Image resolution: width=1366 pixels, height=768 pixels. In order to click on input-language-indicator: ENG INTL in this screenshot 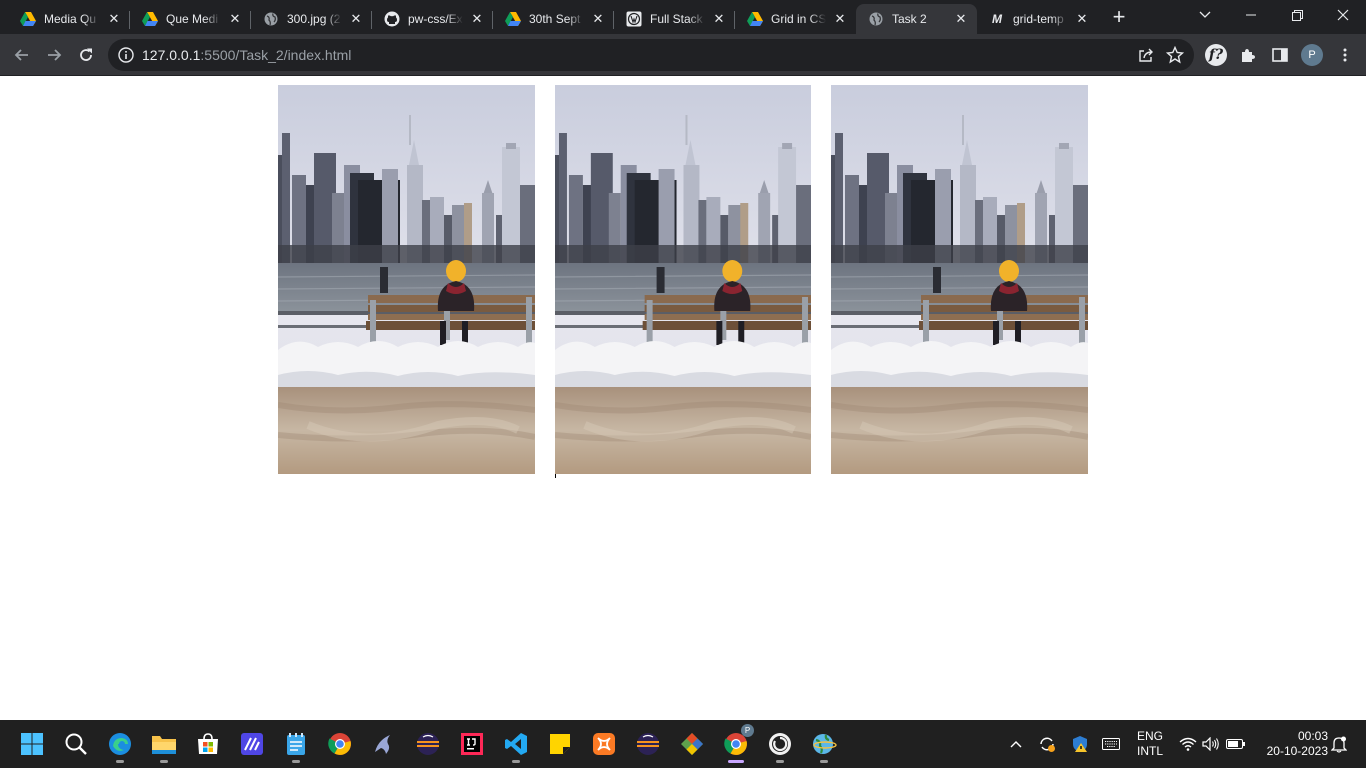, I will do `click(1150, 744)`.